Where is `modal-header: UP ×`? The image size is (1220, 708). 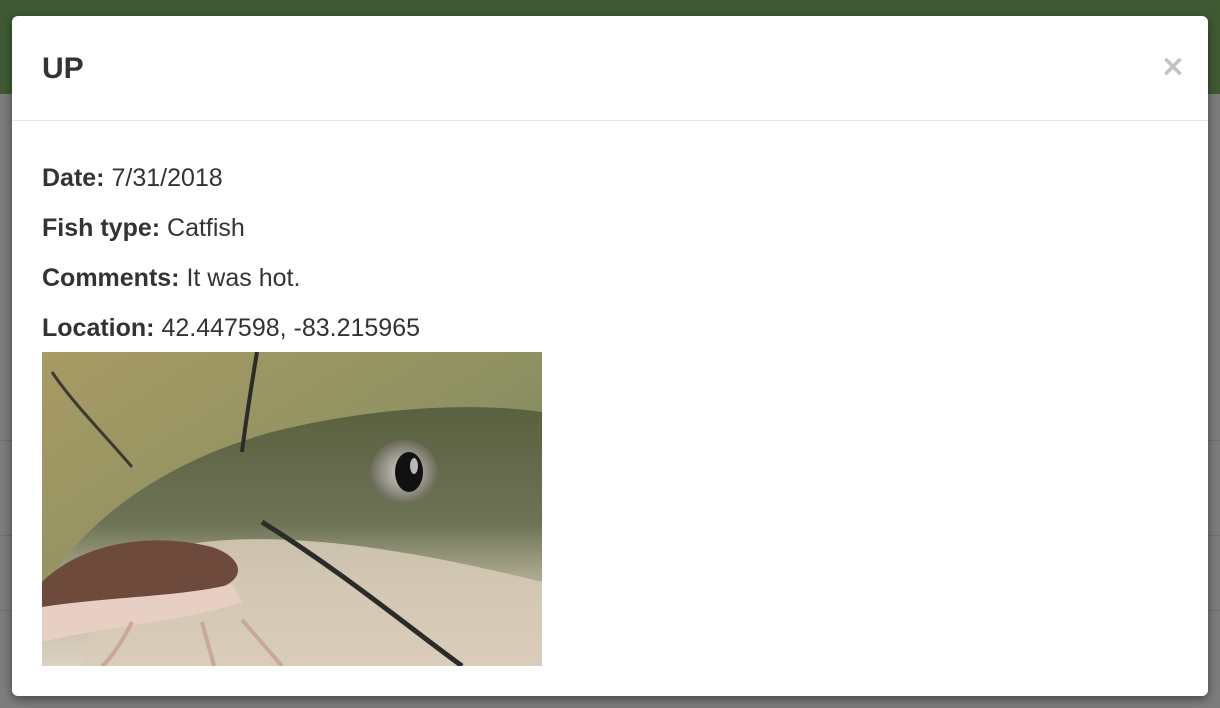 modal-header: UP × is located at coordinates (610, 68).